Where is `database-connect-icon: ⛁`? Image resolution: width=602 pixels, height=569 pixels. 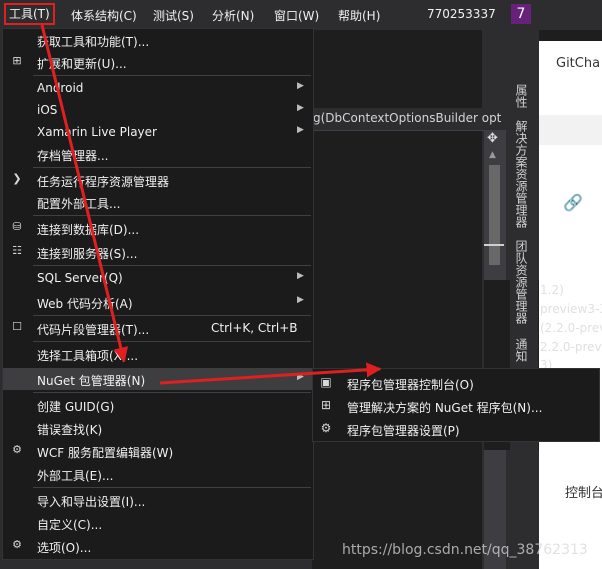 database-connect-icon: ⛁ is located at coordinates (17, 226).